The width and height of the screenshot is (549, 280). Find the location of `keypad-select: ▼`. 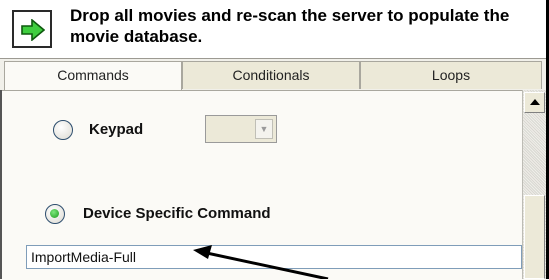

keypad-select: ▼ is located at coordinates (241, 129).